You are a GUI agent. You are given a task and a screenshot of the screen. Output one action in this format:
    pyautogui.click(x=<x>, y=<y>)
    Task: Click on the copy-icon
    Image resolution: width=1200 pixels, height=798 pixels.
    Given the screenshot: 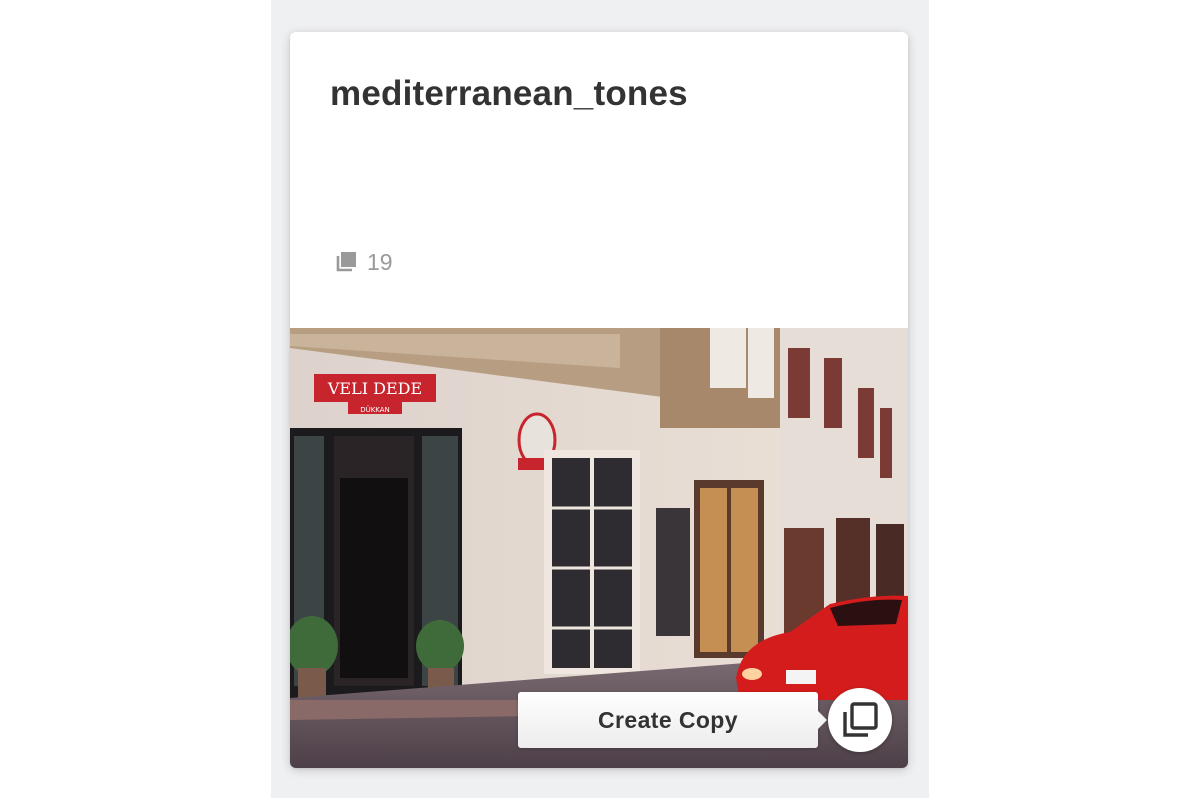 What is the action you would take?
    pyautogui.click(x=860, y=720)
    